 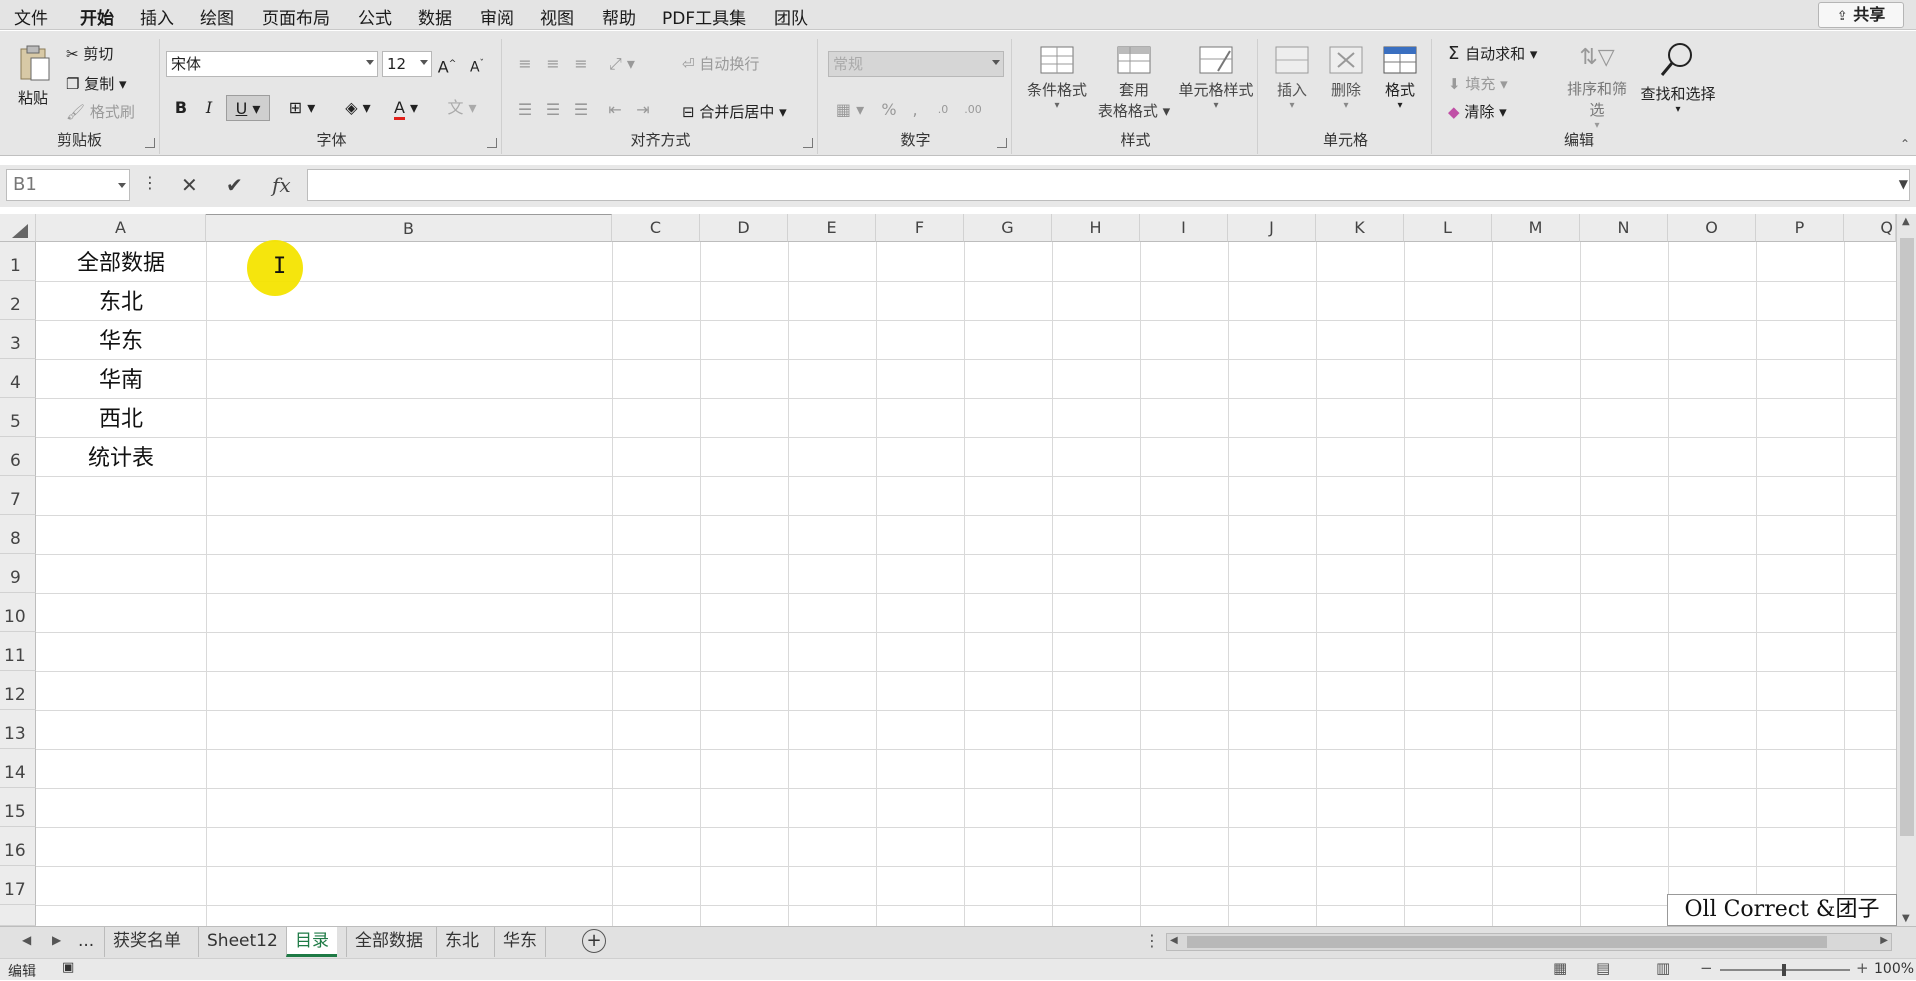 I want to click on cell-a5: 西北, so click(x=121, y=419).